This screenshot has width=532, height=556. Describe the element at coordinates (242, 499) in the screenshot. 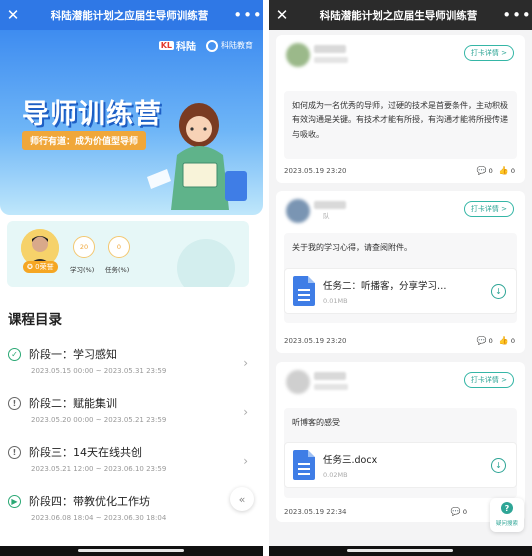

I see `collapse-arrow-icon: «` at that location.